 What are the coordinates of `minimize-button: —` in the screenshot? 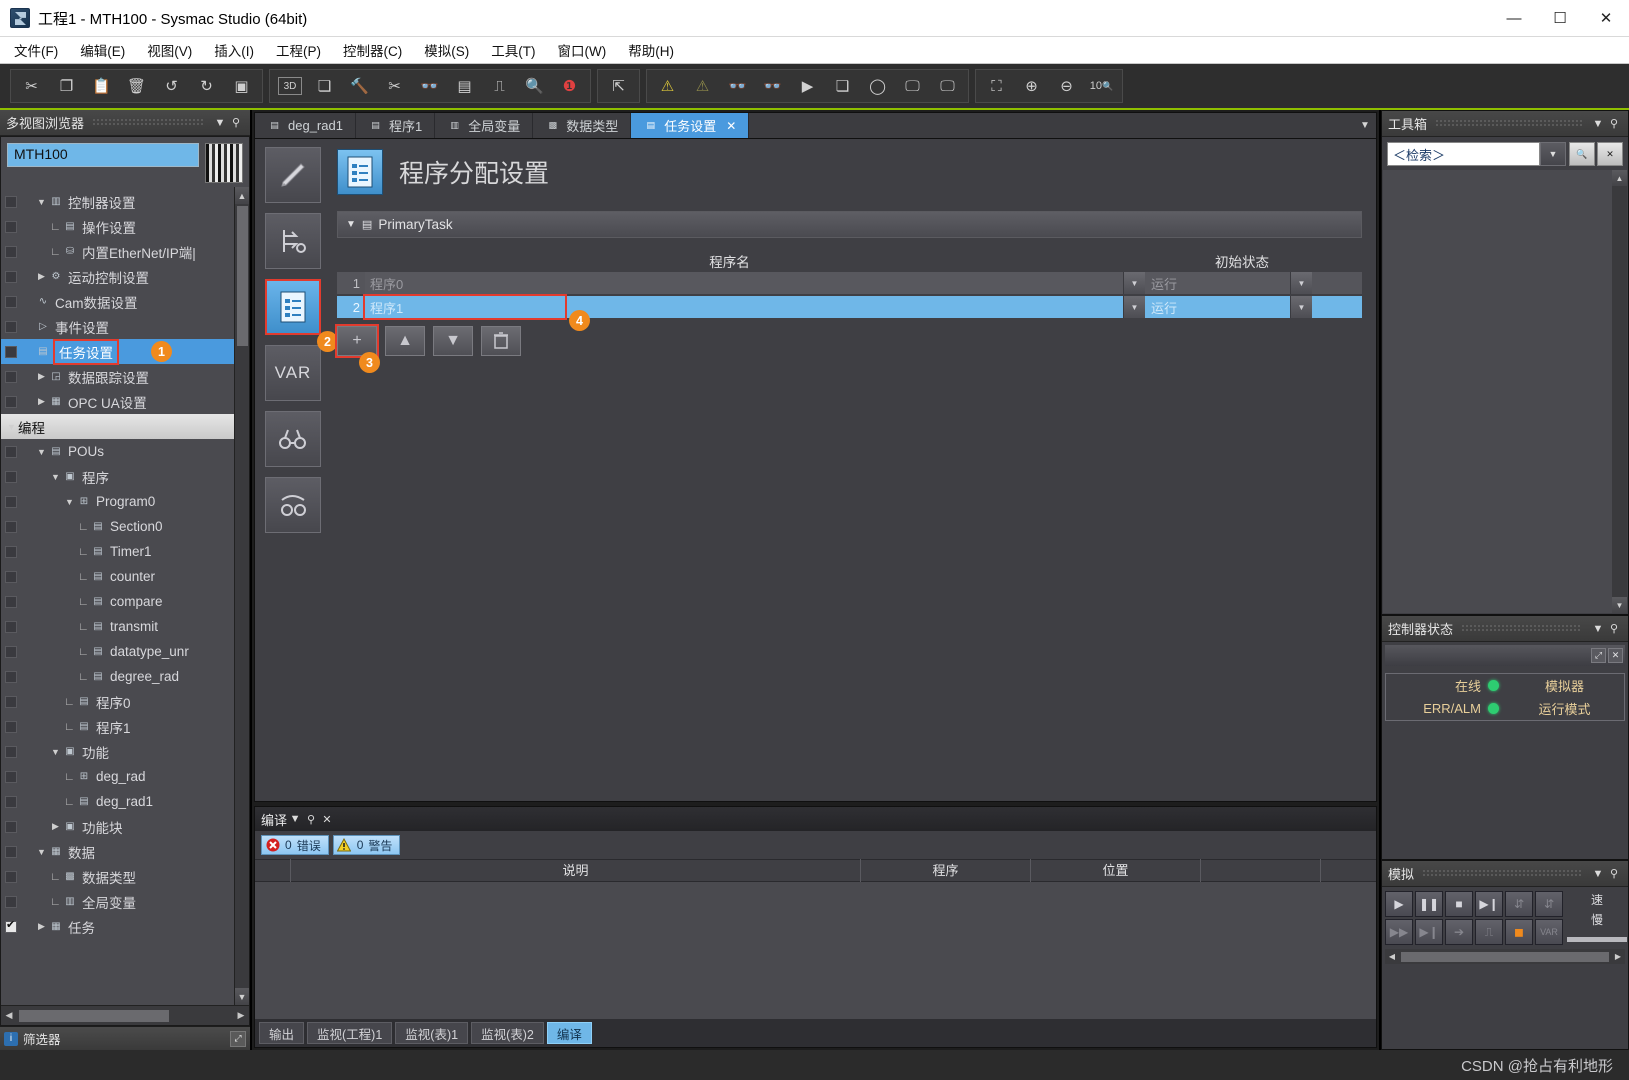 It's located at (1514, 18).